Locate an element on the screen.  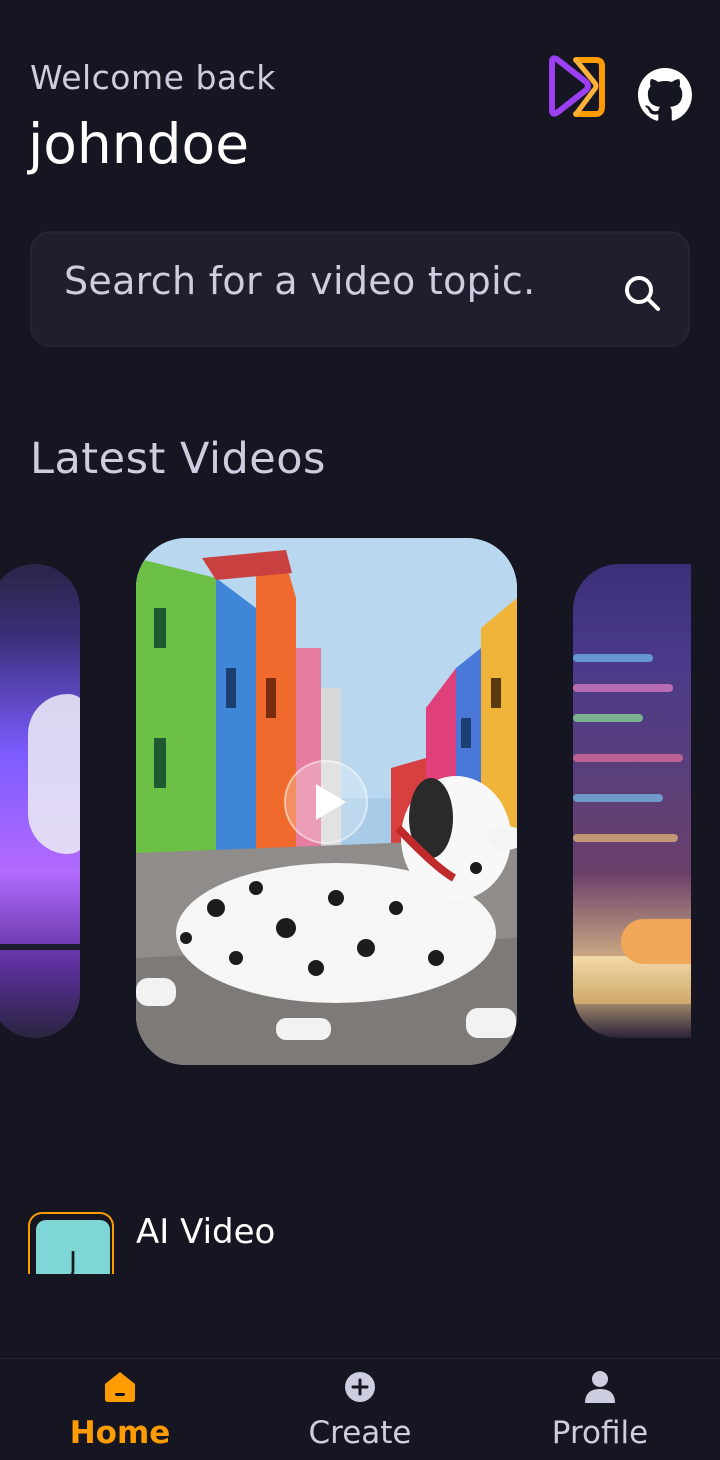
avatar-frame: J is located at coordinates (71, 1243).